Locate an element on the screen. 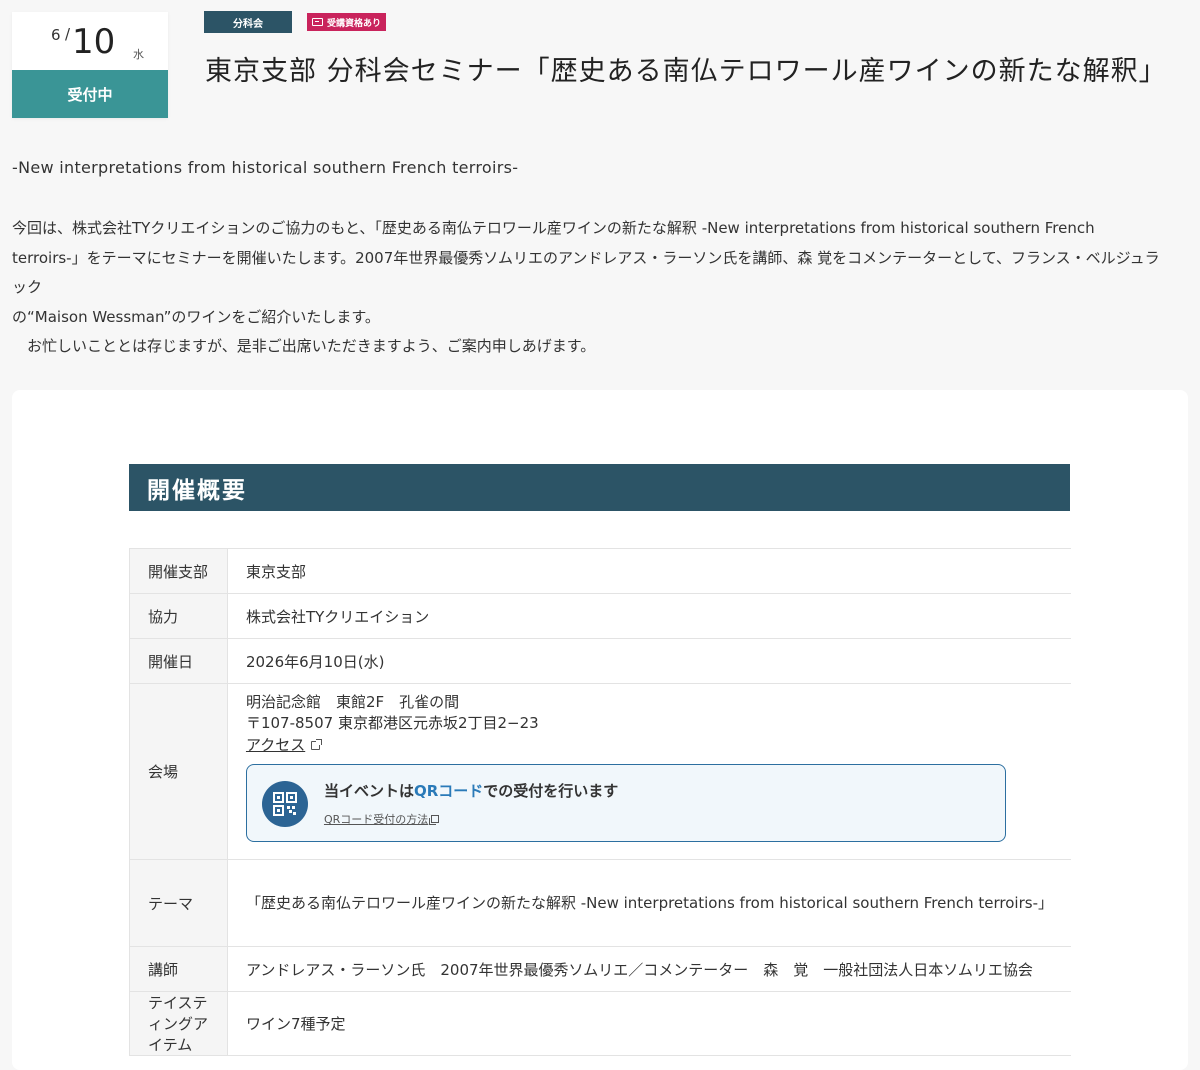 This screenshot has height=1070, width=1200. qr-title-prefix: 当イベントは is located at coordinates (368, 791).